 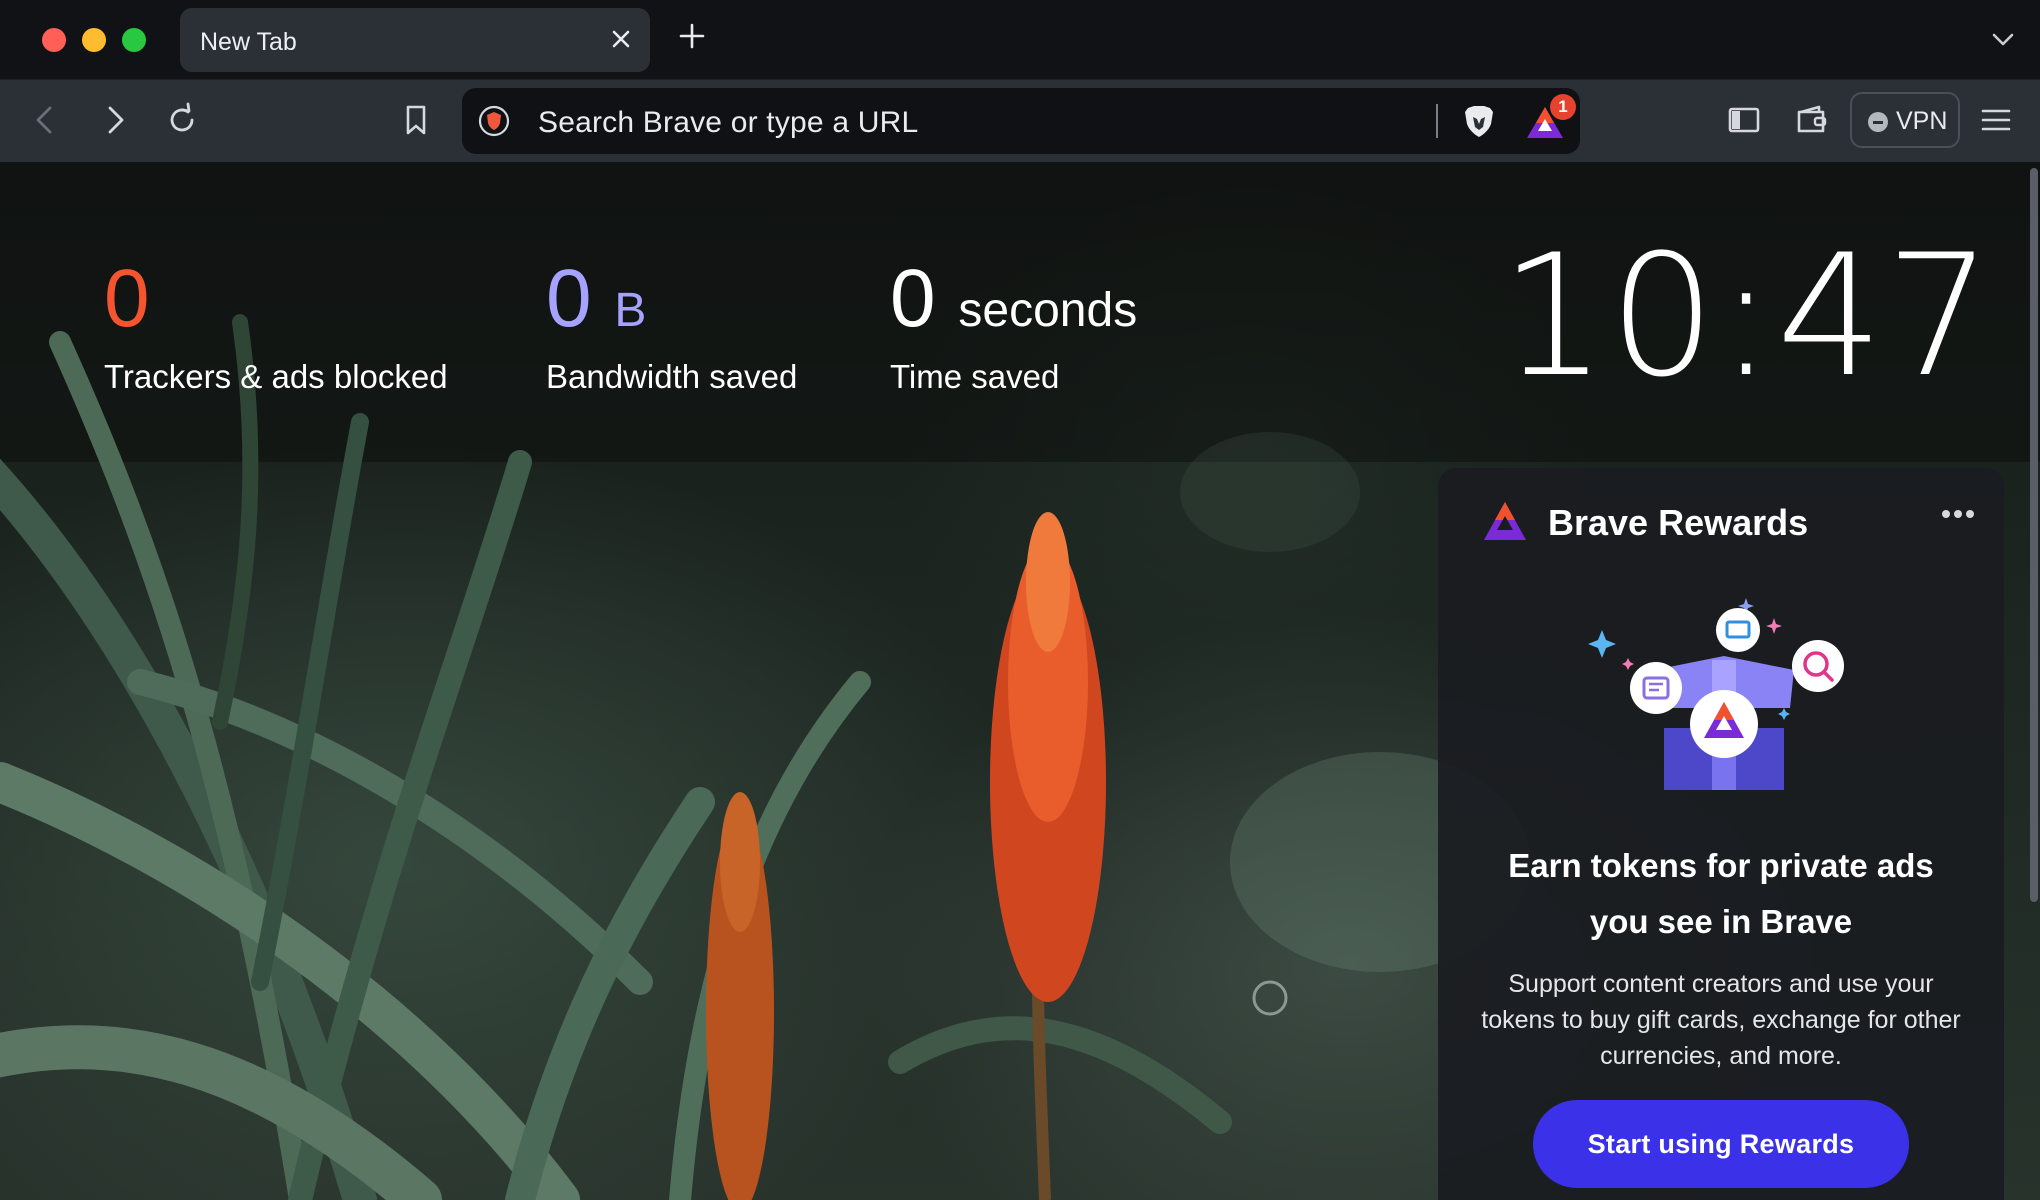 I want to click on clock: 10:47, so click(x=1747, y=316).